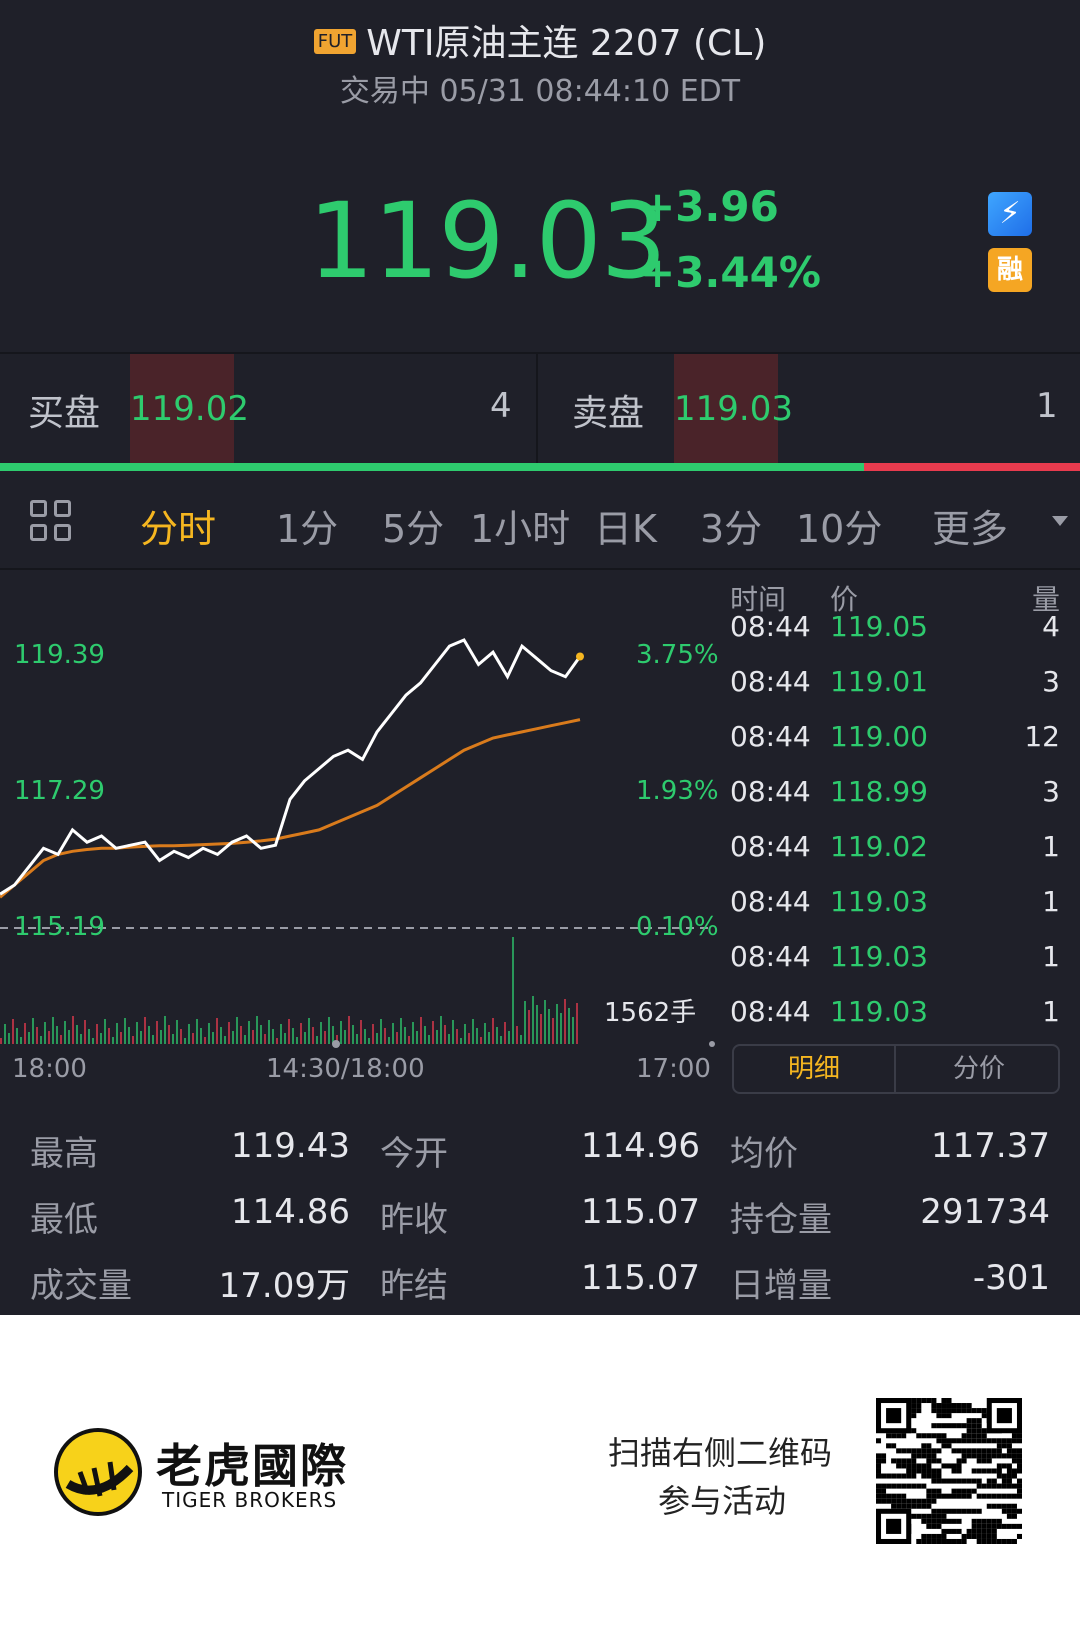 The height and width of the screenshot is (1632, 1080). What do you see at coordinates (895, 636) in the screenshot?
I see `tick-row: 08:44 119.05 4` at bounding box center [895, 636].